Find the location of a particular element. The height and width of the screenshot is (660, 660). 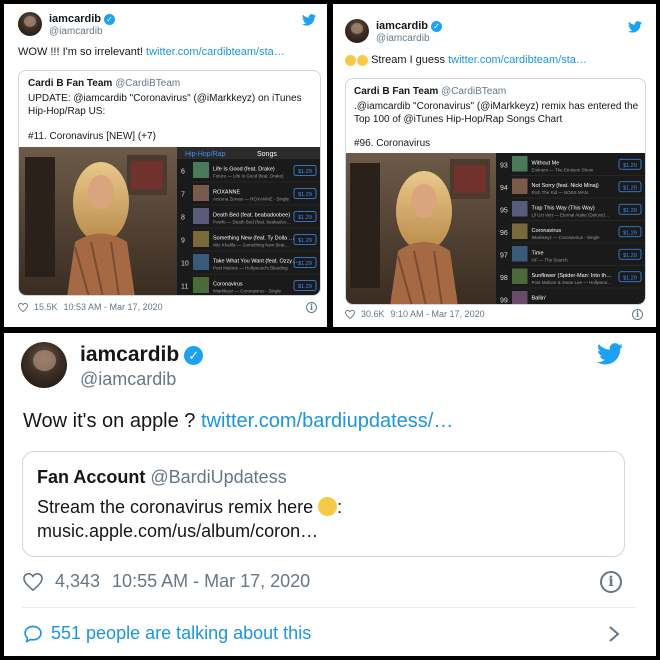

display-name-text: iamcardib is located at coordinates (130, 354).